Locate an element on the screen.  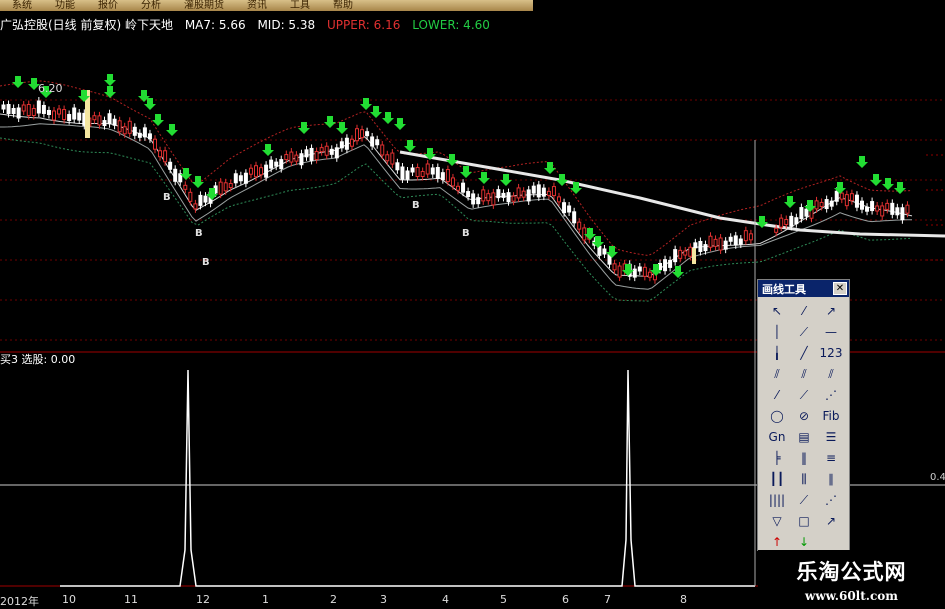
menu-bar: 系统 功能 报价 分析 灌股期货 资讯 工具 帮助 is located at coordinates (266, 5).